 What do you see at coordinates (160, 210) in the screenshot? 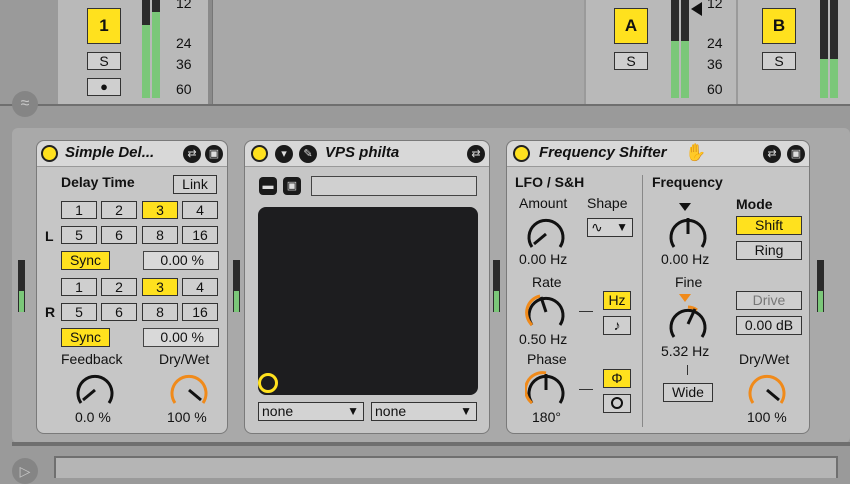
I see `left-beat-3: 3` at bounding box center [160, 210].